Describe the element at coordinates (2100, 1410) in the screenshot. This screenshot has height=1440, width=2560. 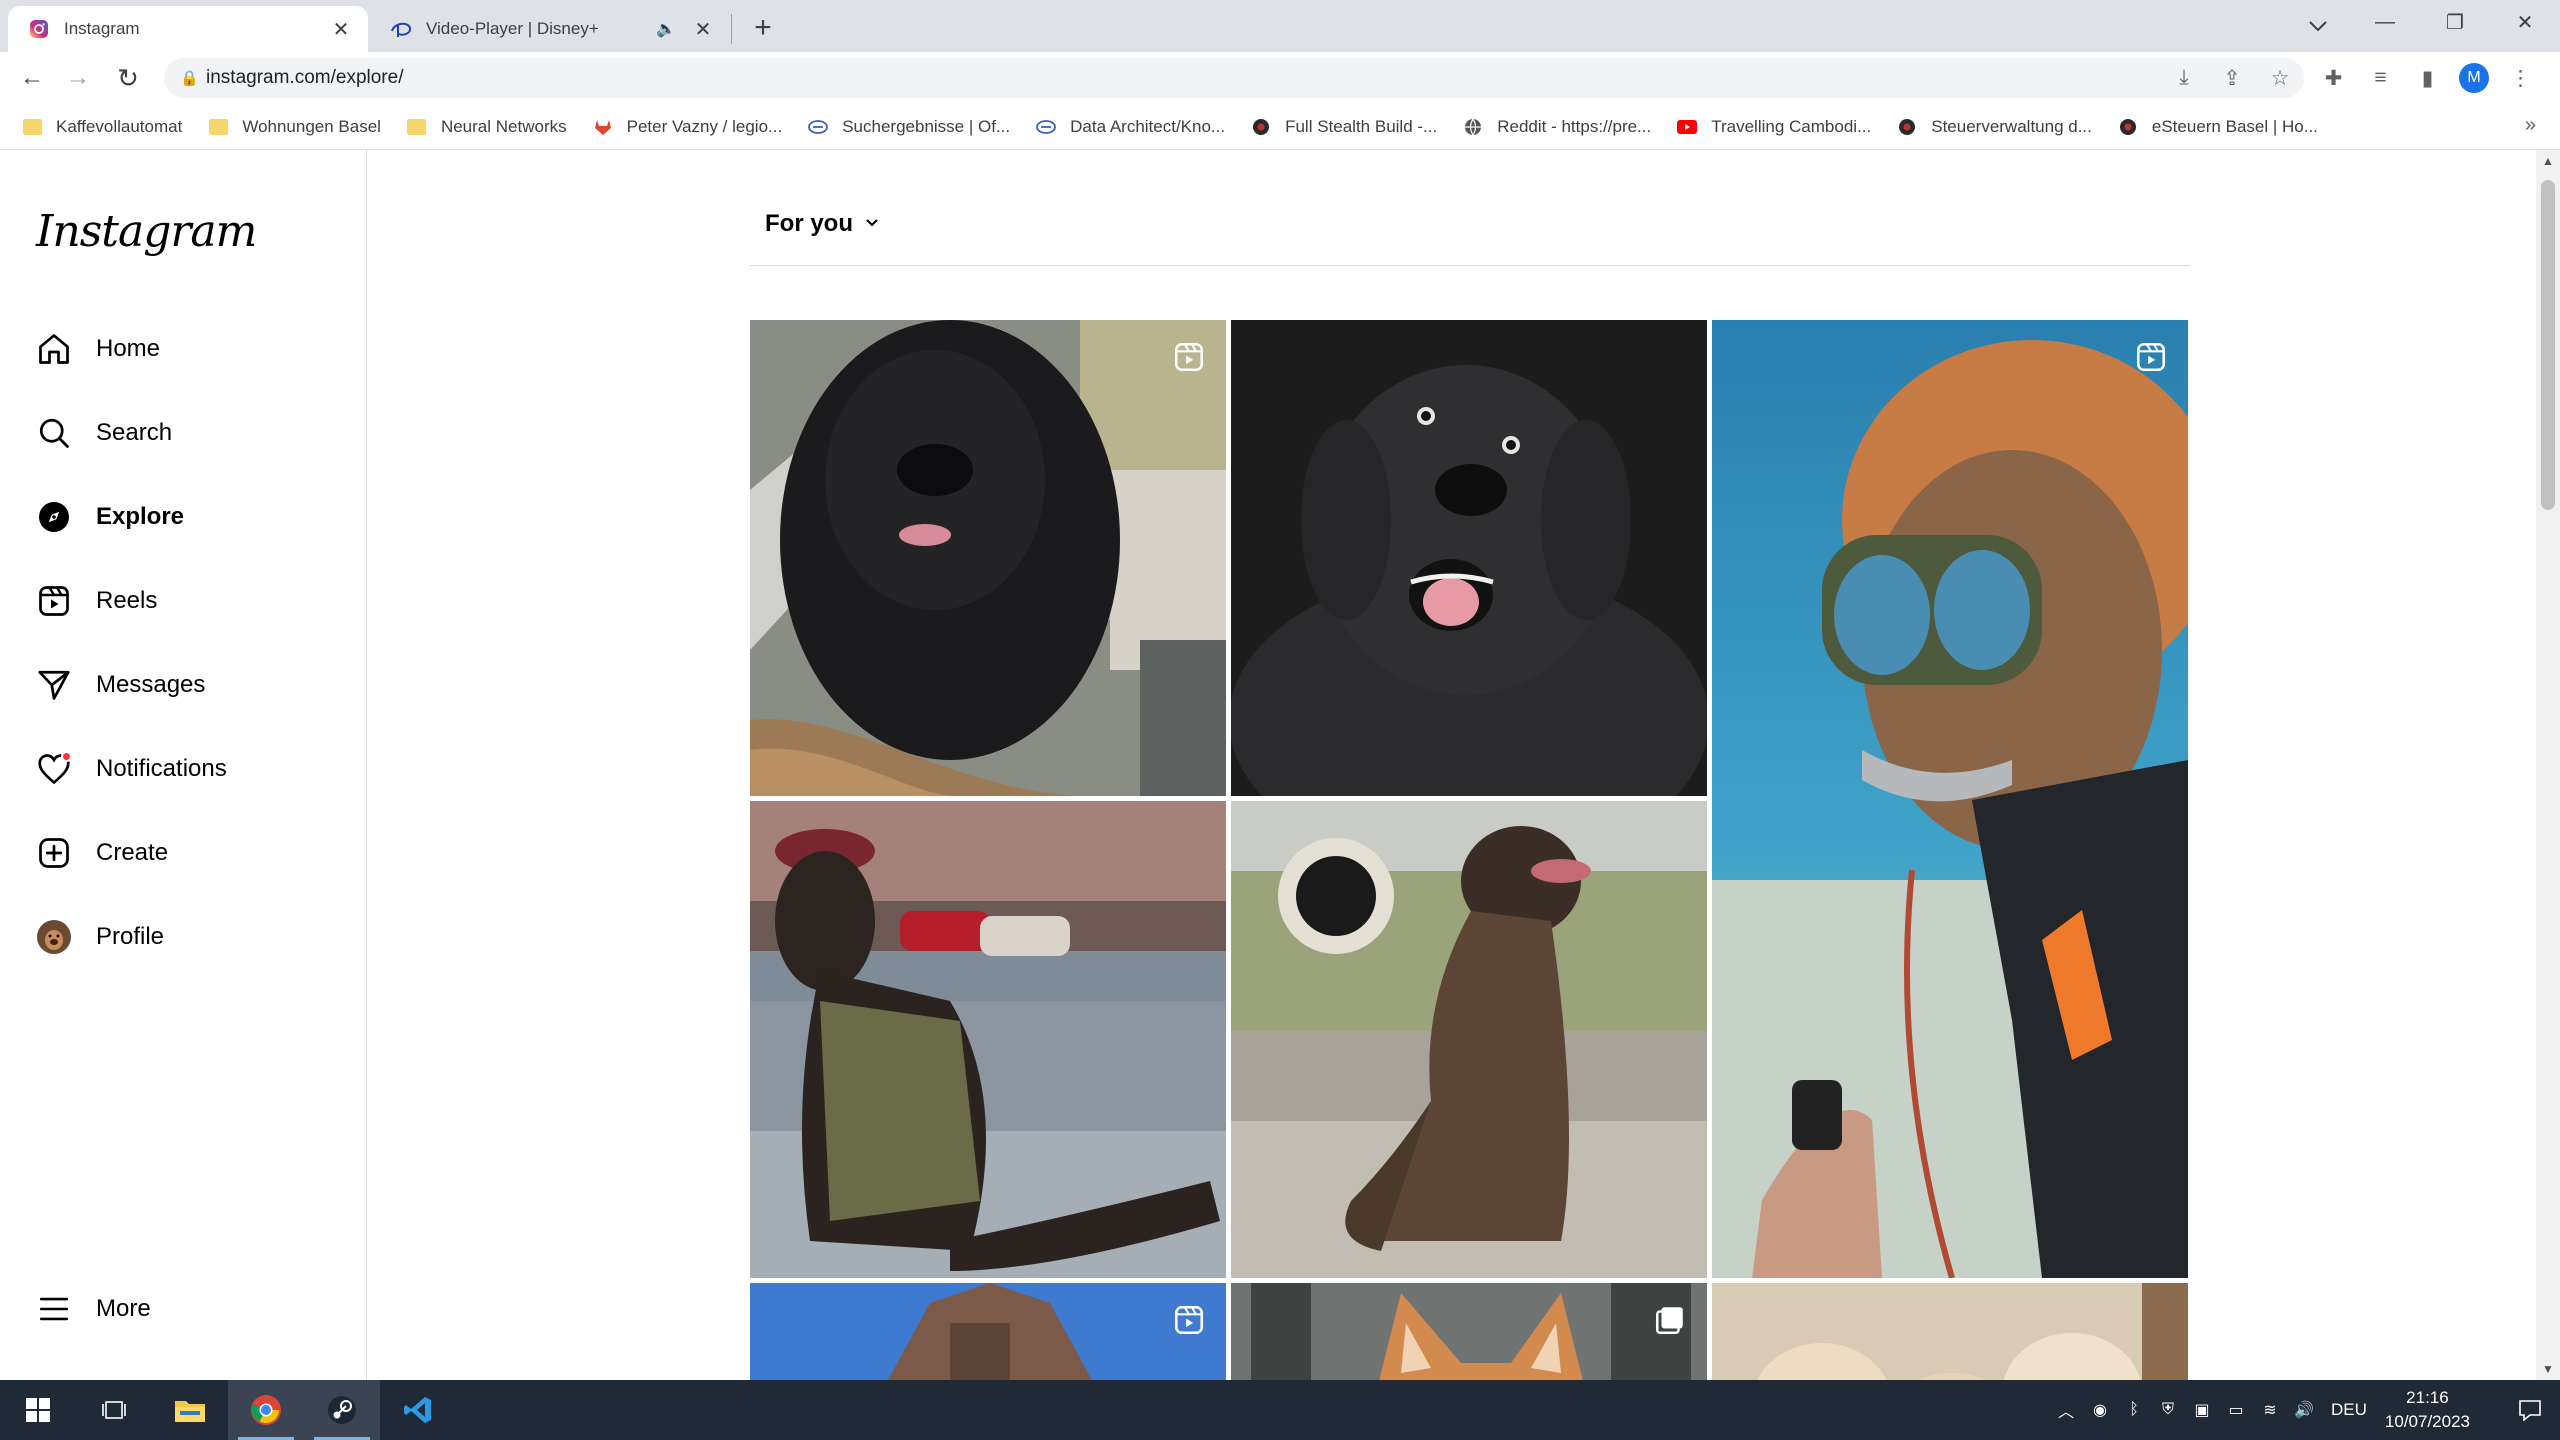
I see `steam-tray-icon: ◉` at that location.